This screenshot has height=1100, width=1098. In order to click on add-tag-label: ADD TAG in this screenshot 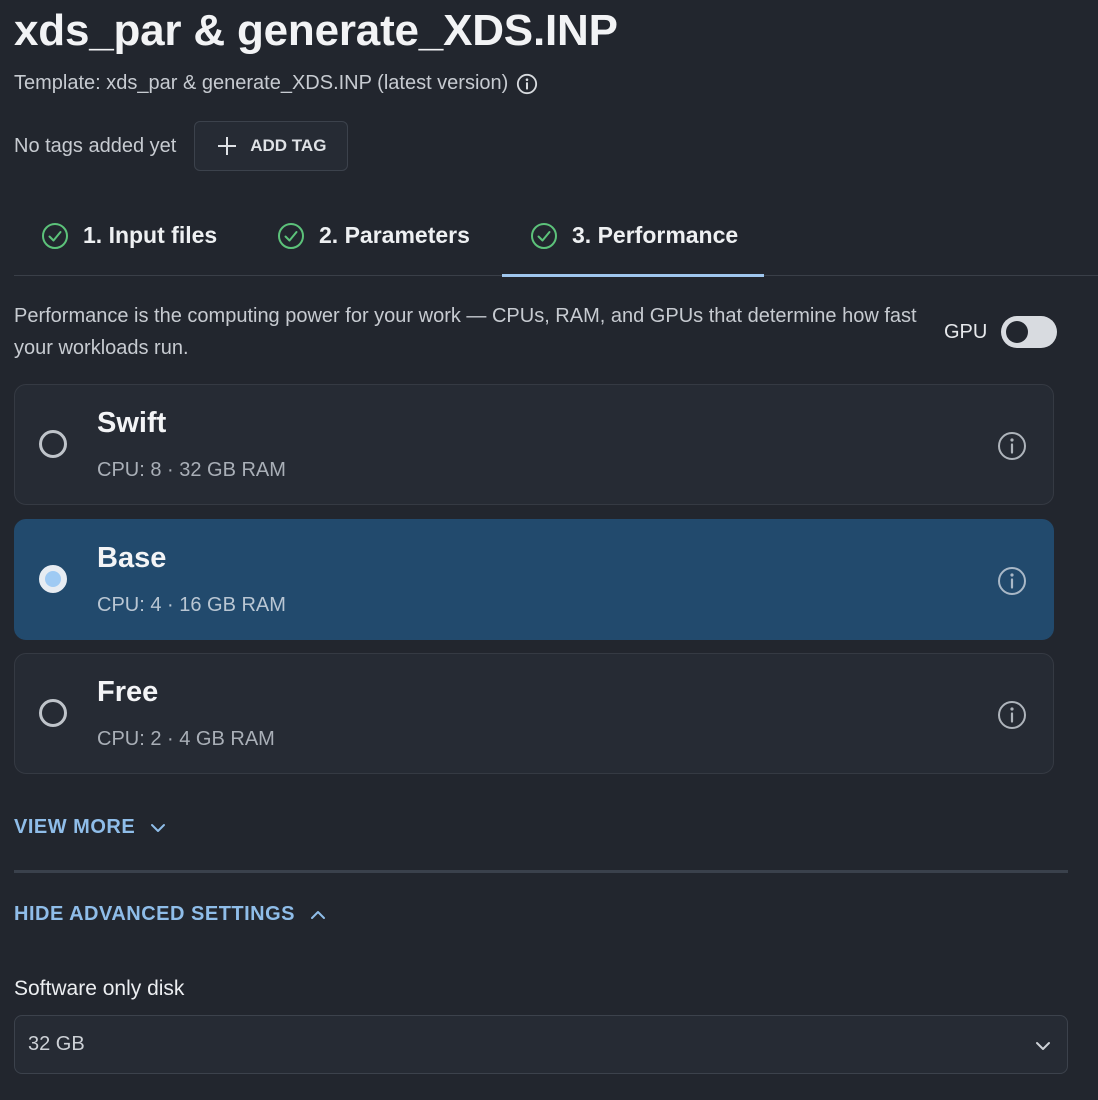, I will do `click(288, 145)`.